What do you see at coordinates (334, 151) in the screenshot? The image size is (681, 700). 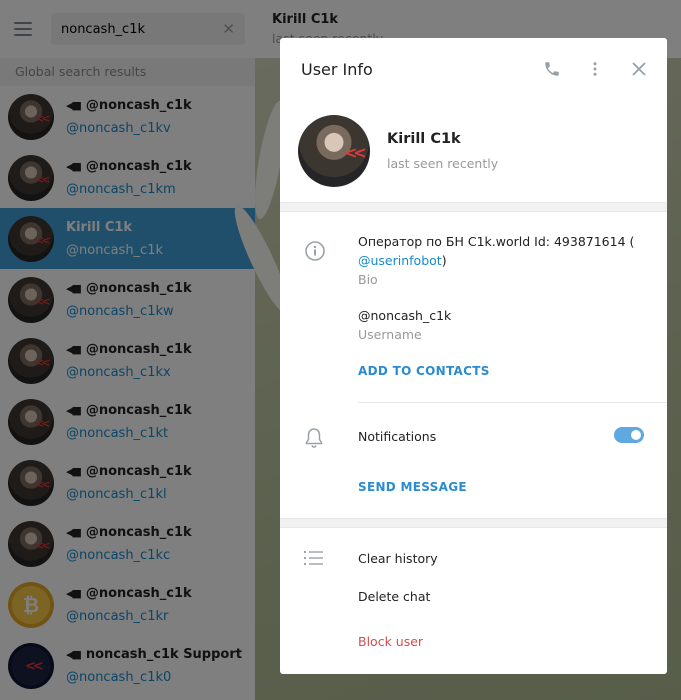 I see `avatar: <<` at bounding box center [334, 151].